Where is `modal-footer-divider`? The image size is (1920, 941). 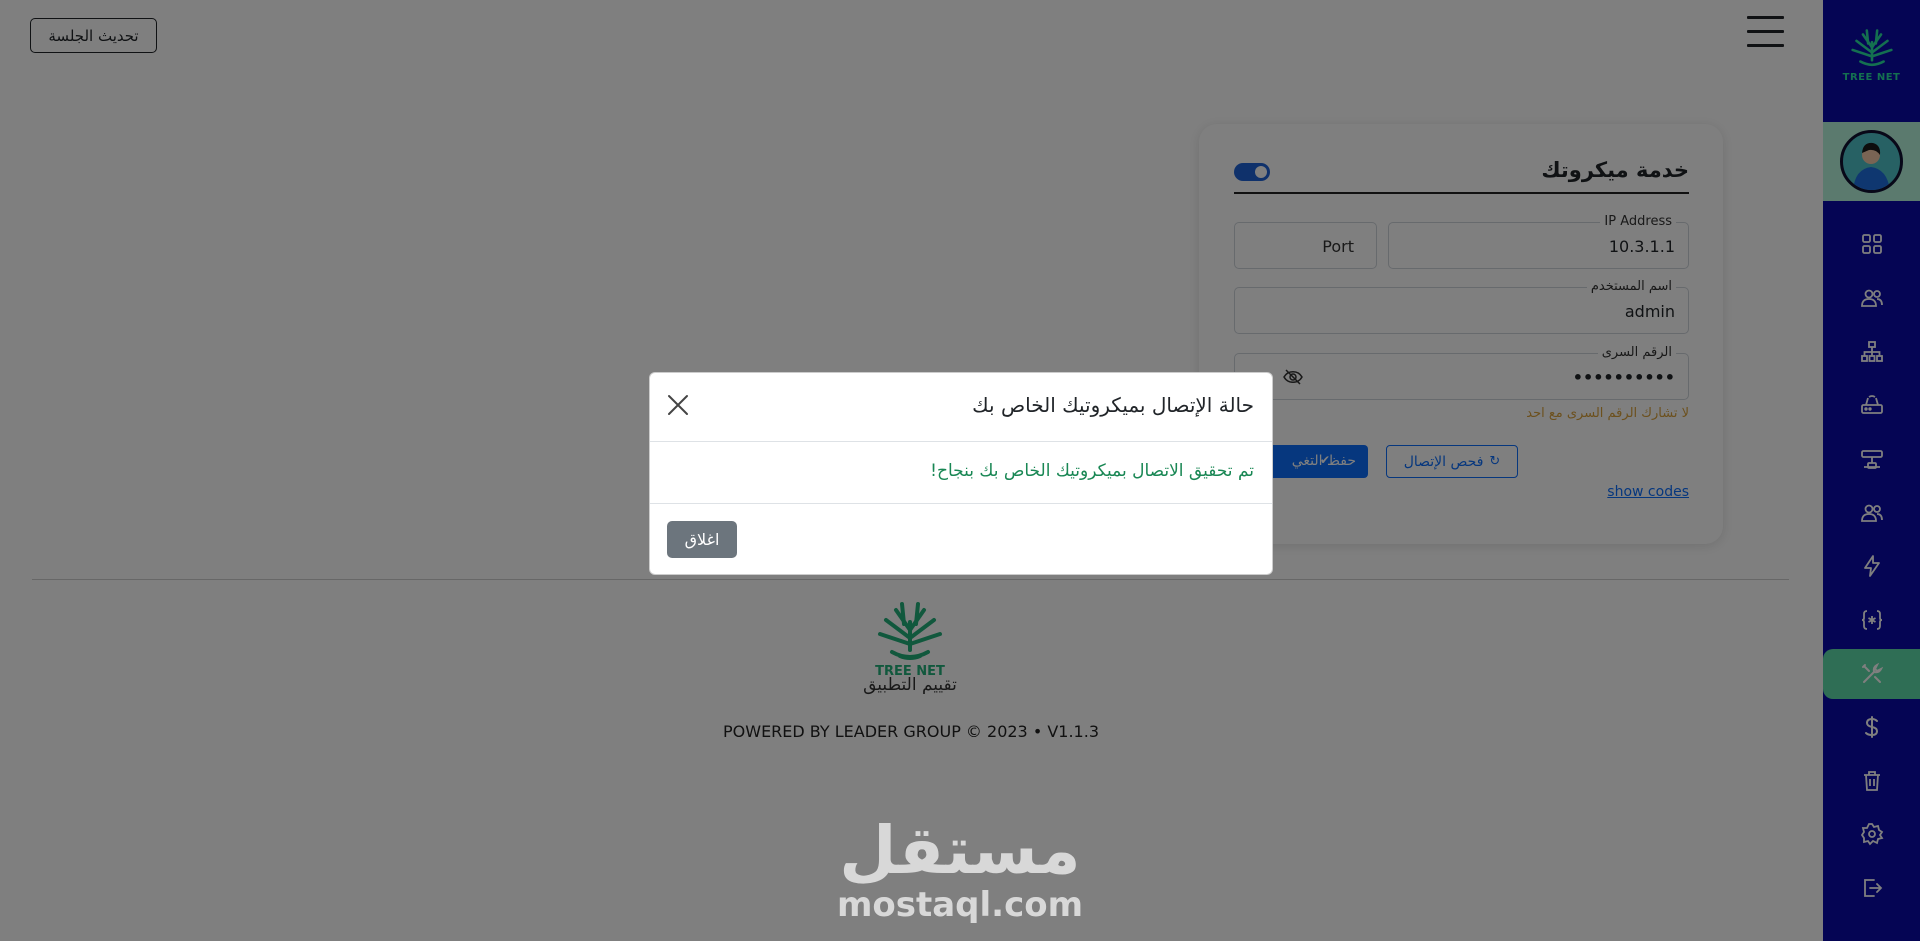 modal-footer-divider is located at coordinates (961, 503).